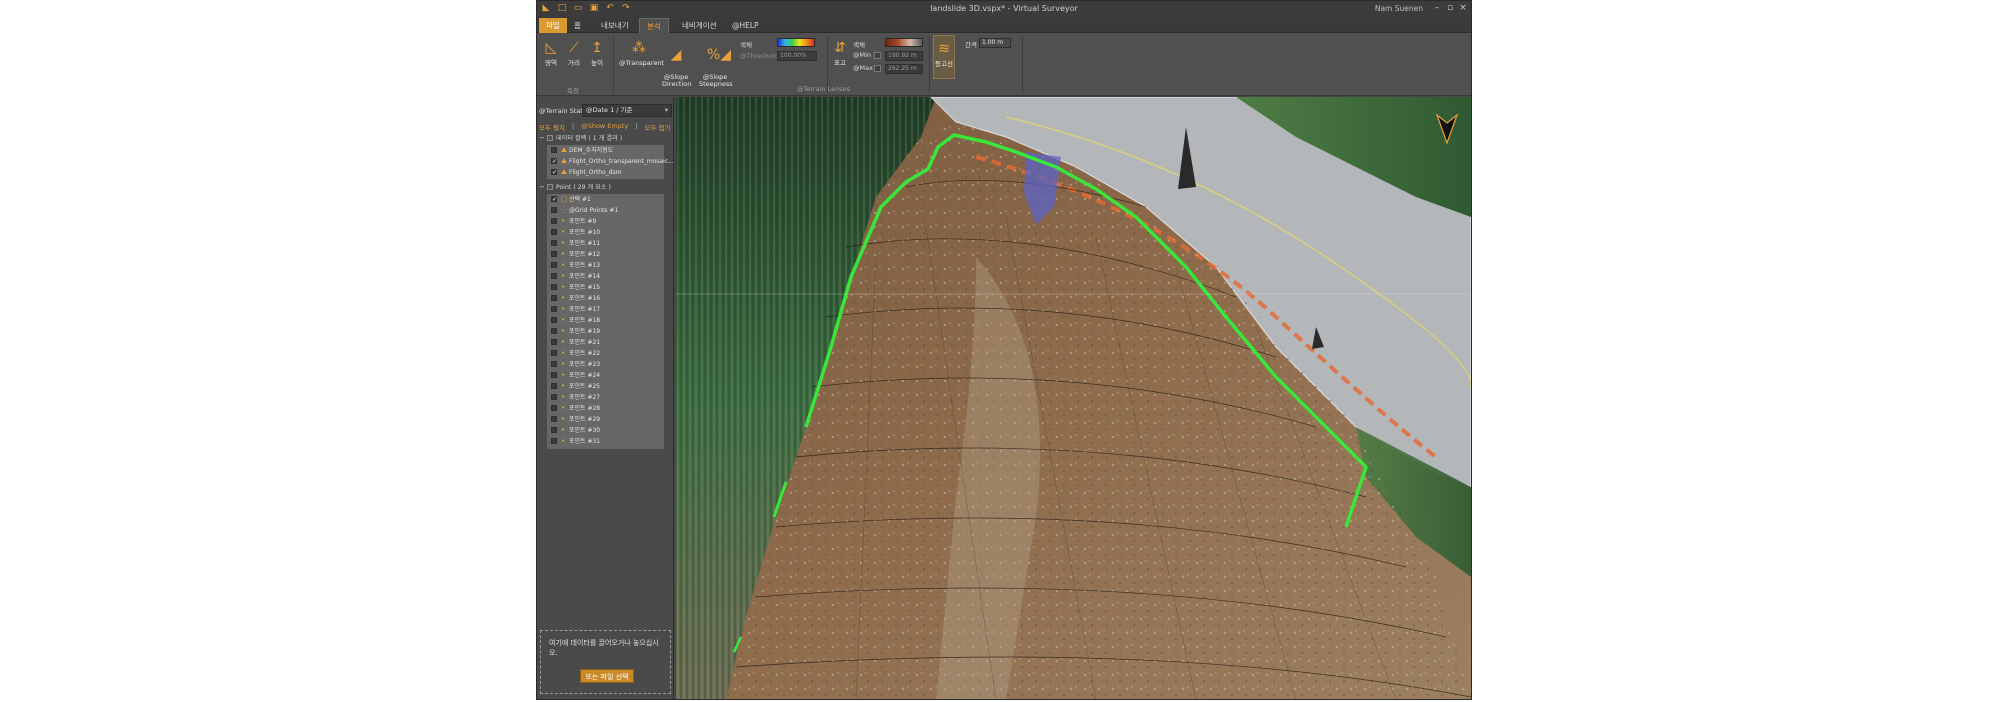 The width and height of the screenshot is (2008, 702). What do you see at coordinates (971, 45) in the screenshot?
I see `contour-interval-label: 간격` at bounding box center [971, 45].